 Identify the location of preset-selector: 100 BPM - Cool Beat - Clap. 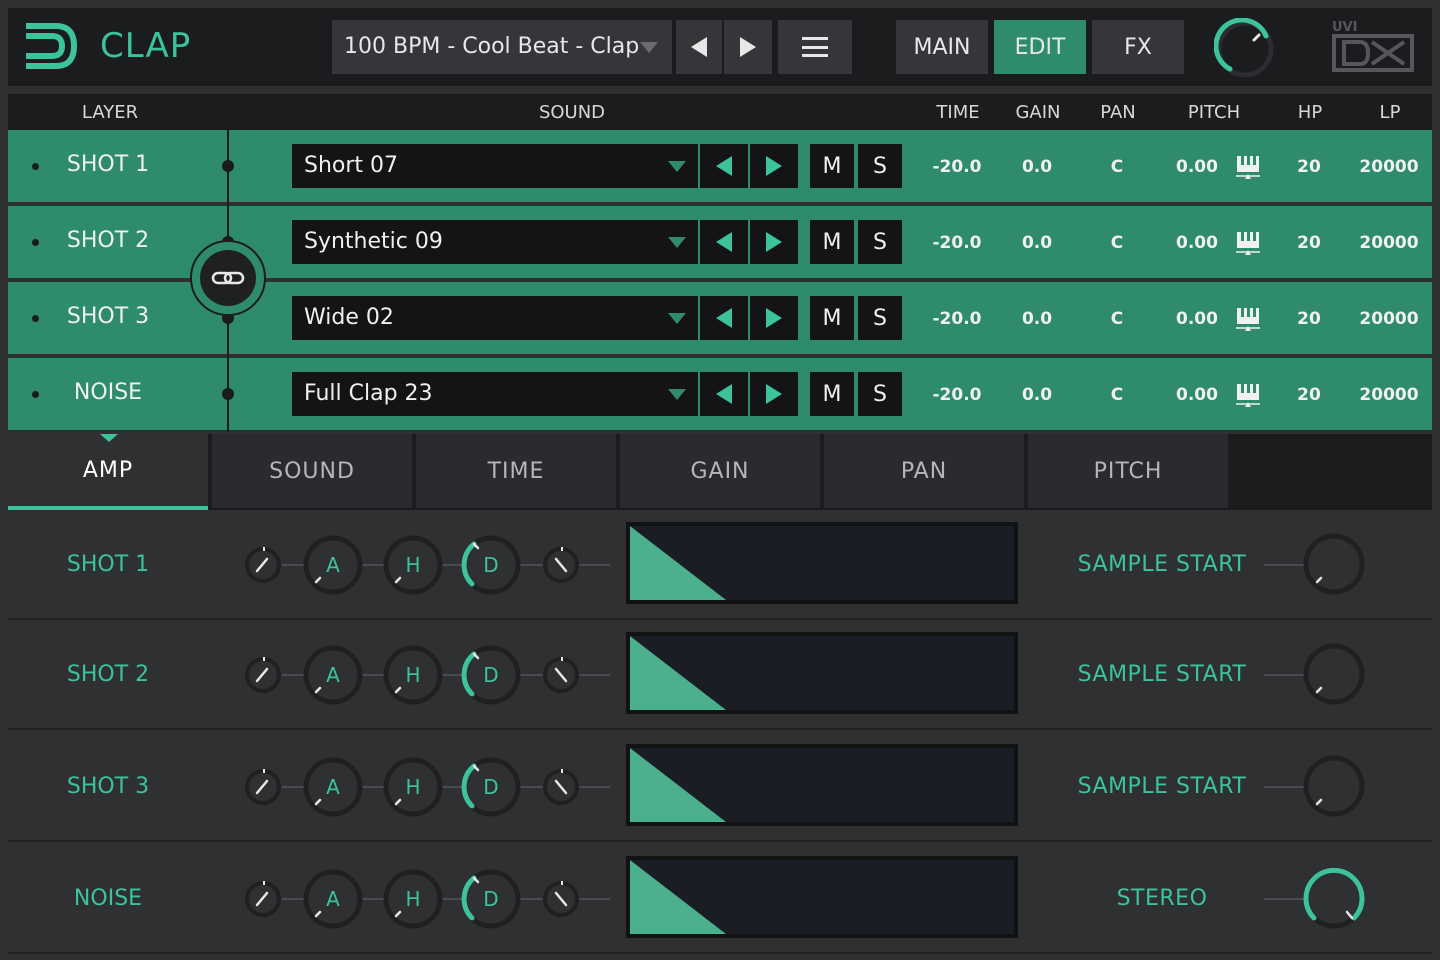
(502, 47).